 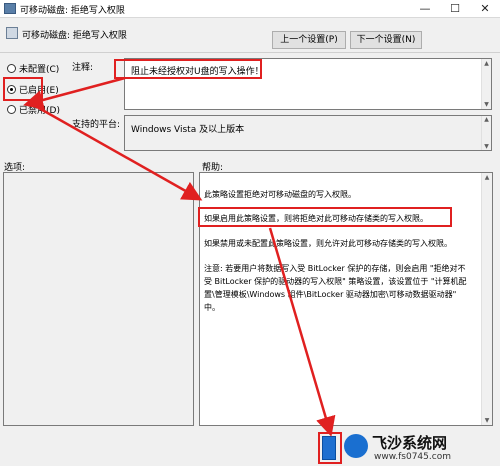 What do you see at coordinates (356, 446) in the screenshot?
I see `watermark-logo-icon` at bounding box center [356, 446].